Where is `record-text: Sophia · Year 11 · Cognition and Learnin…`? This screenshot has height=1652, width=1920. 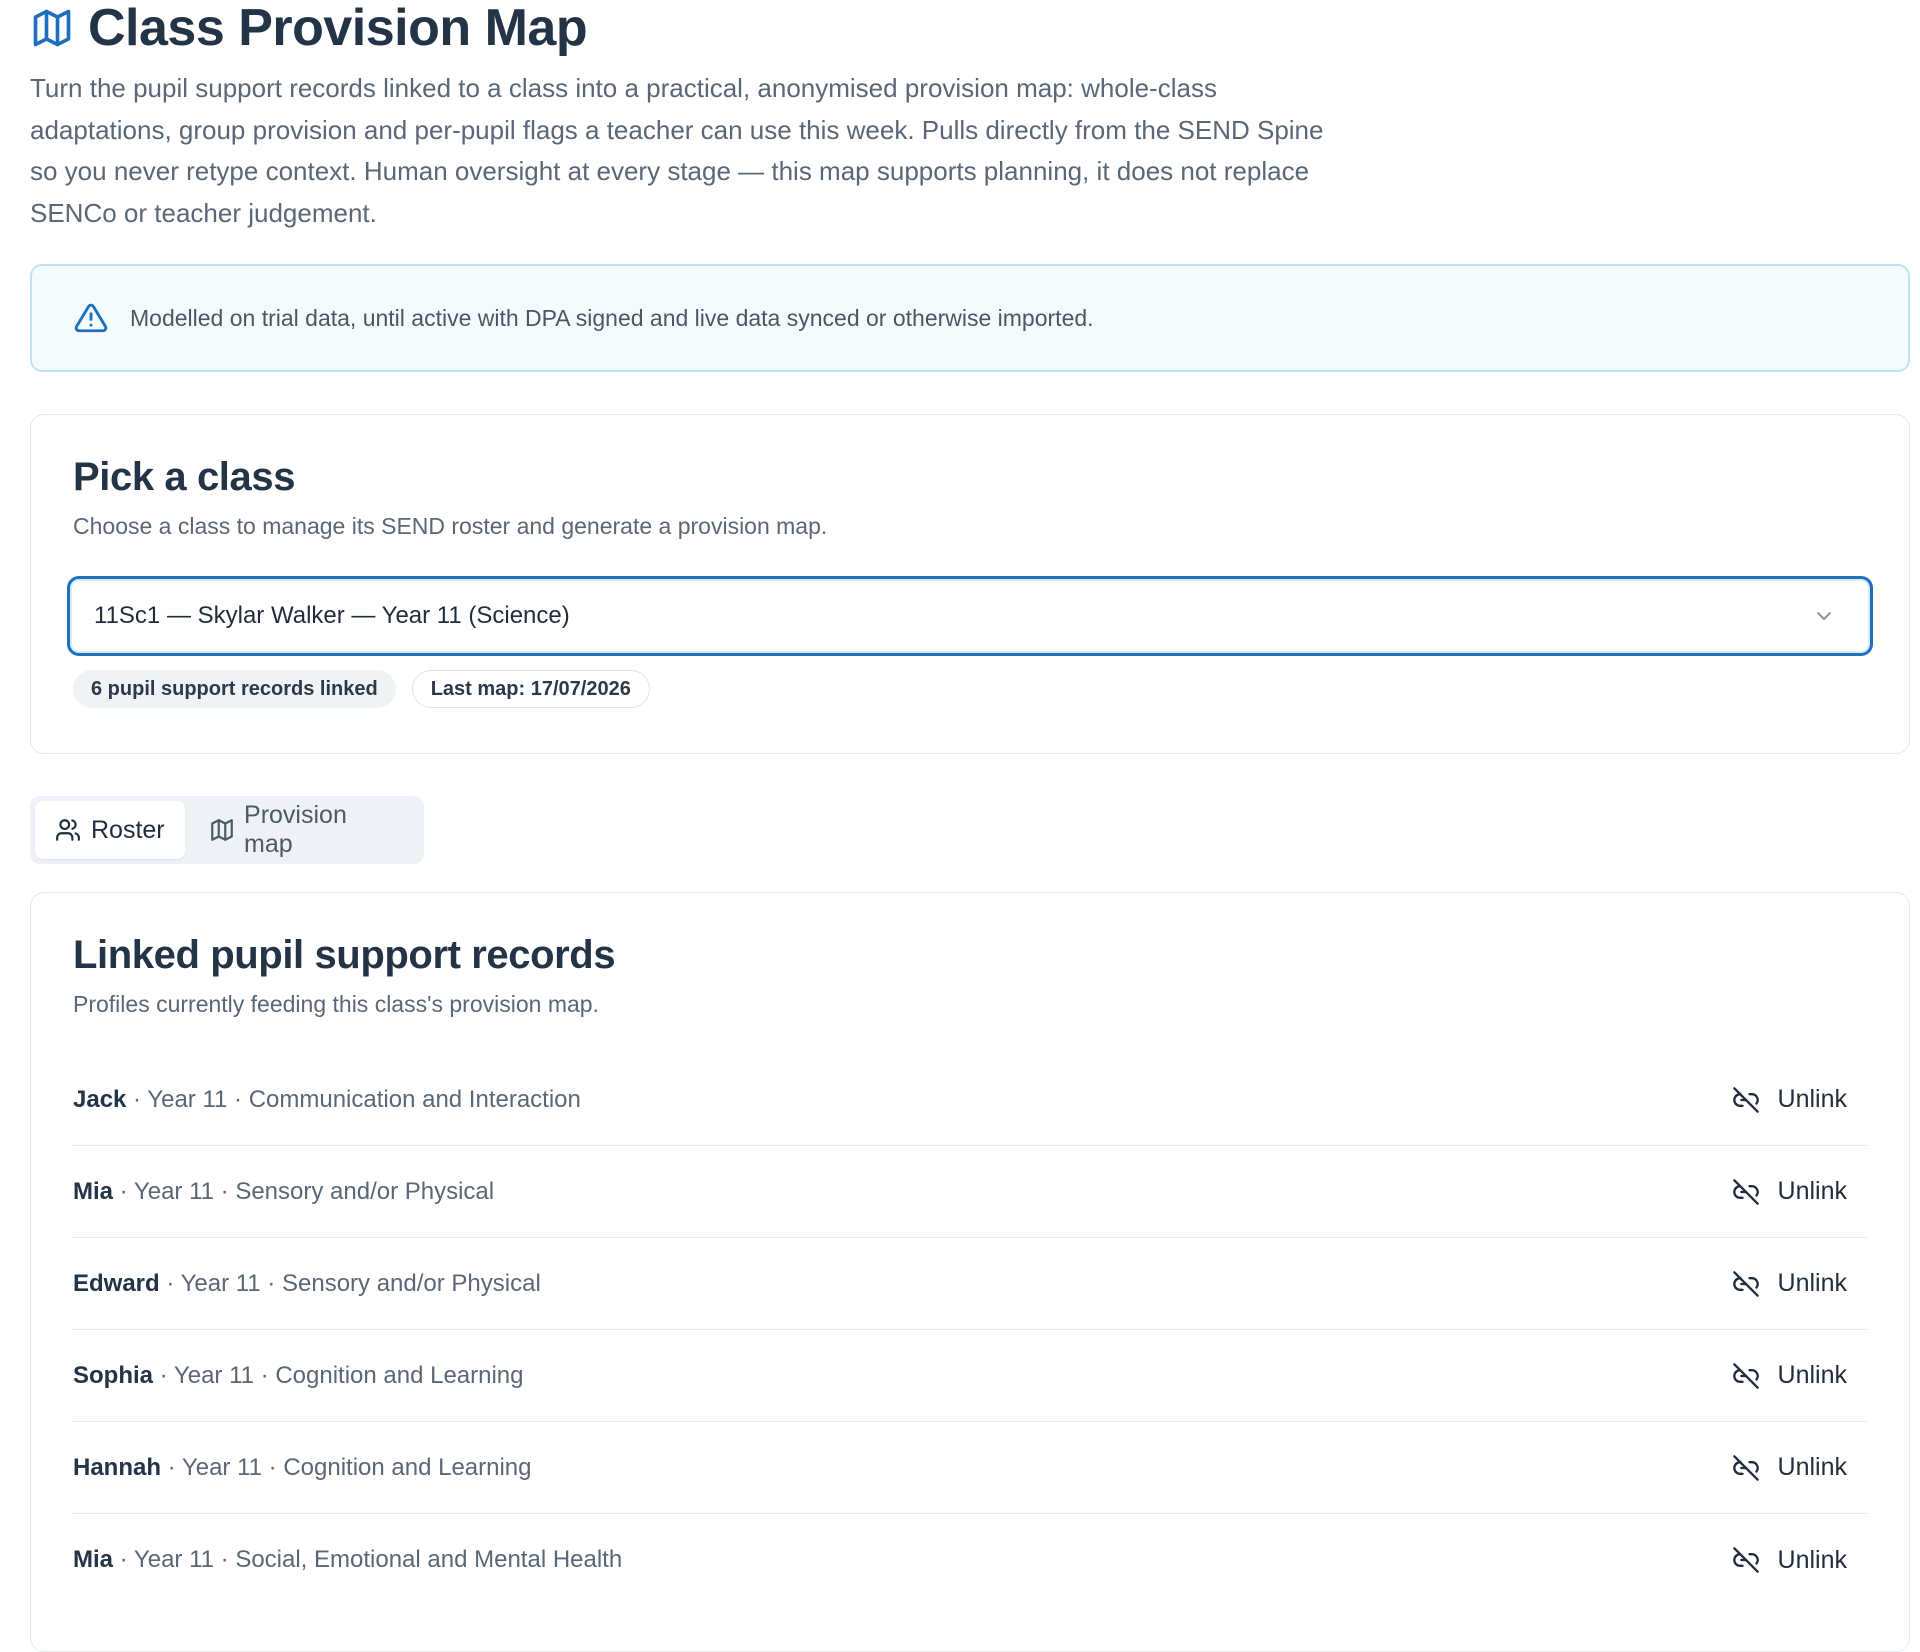
record-text: Sophia · Year 11 · Cognition and Learnin… is located at coordinates (298, 1376).